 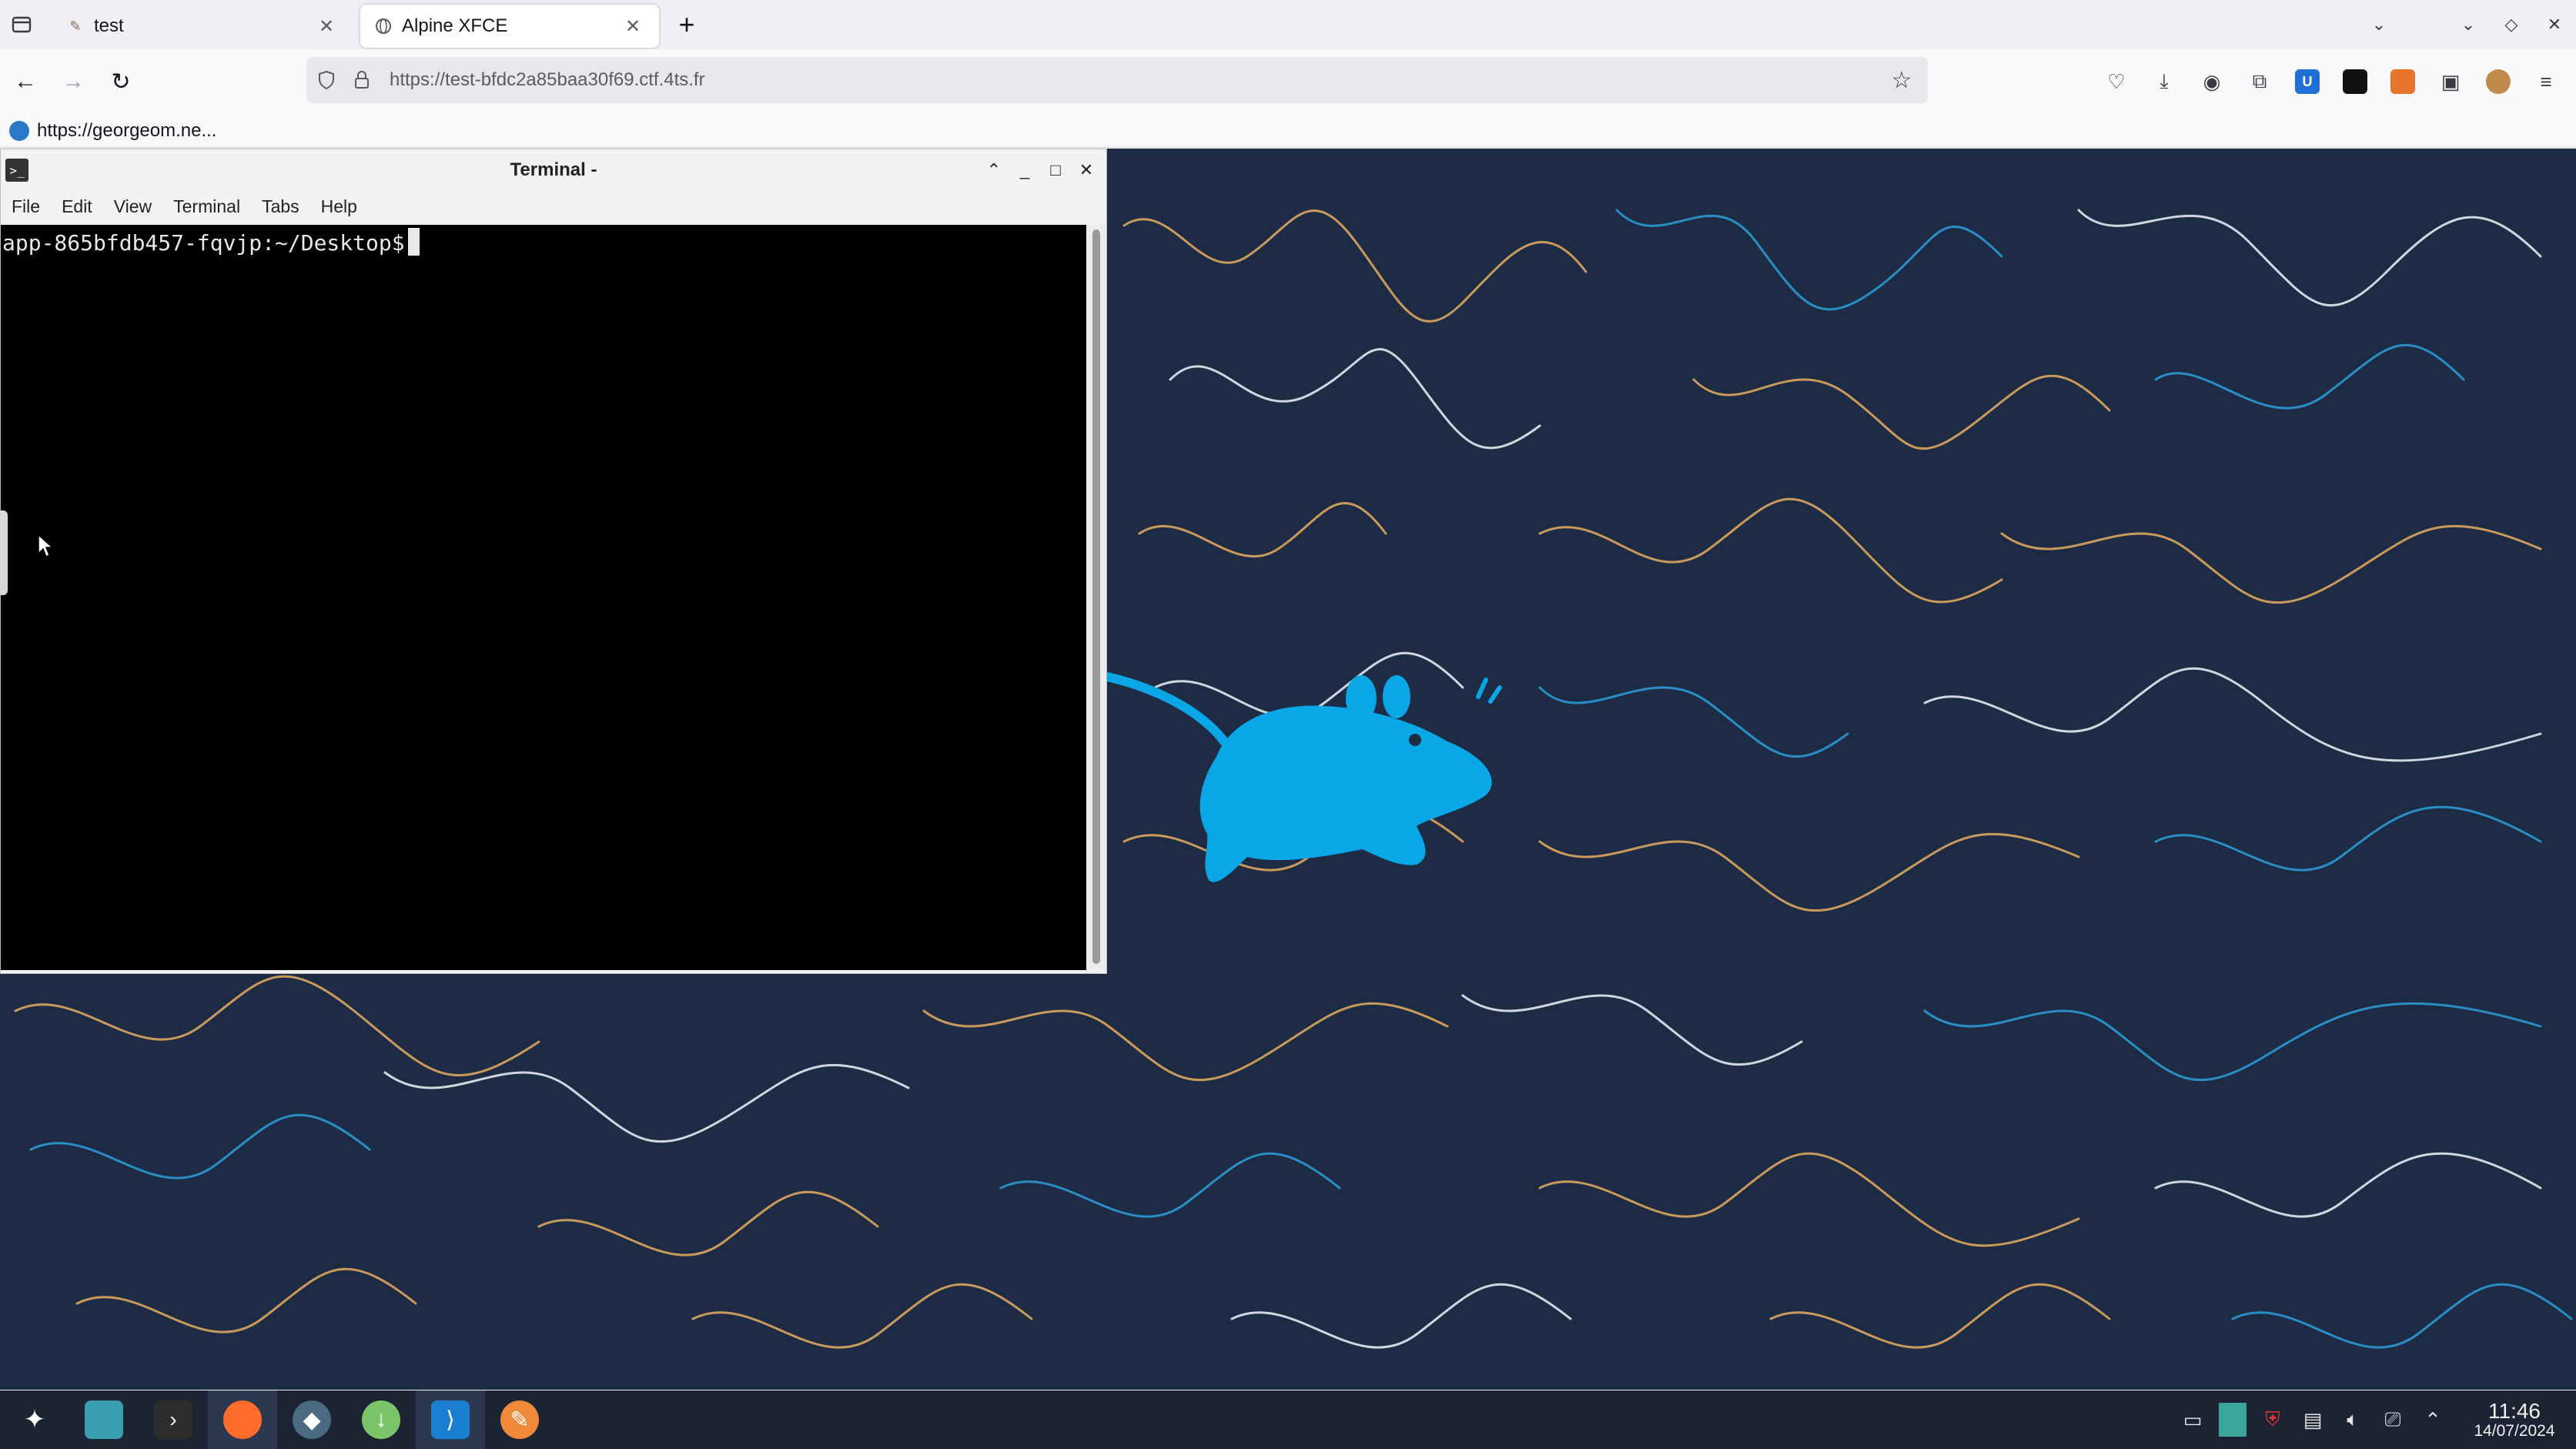 What do you see at coordinates (455, 25) in the screenshot?
I see `tab-title: Alpine XFCE` at bounding box center [455, 25].